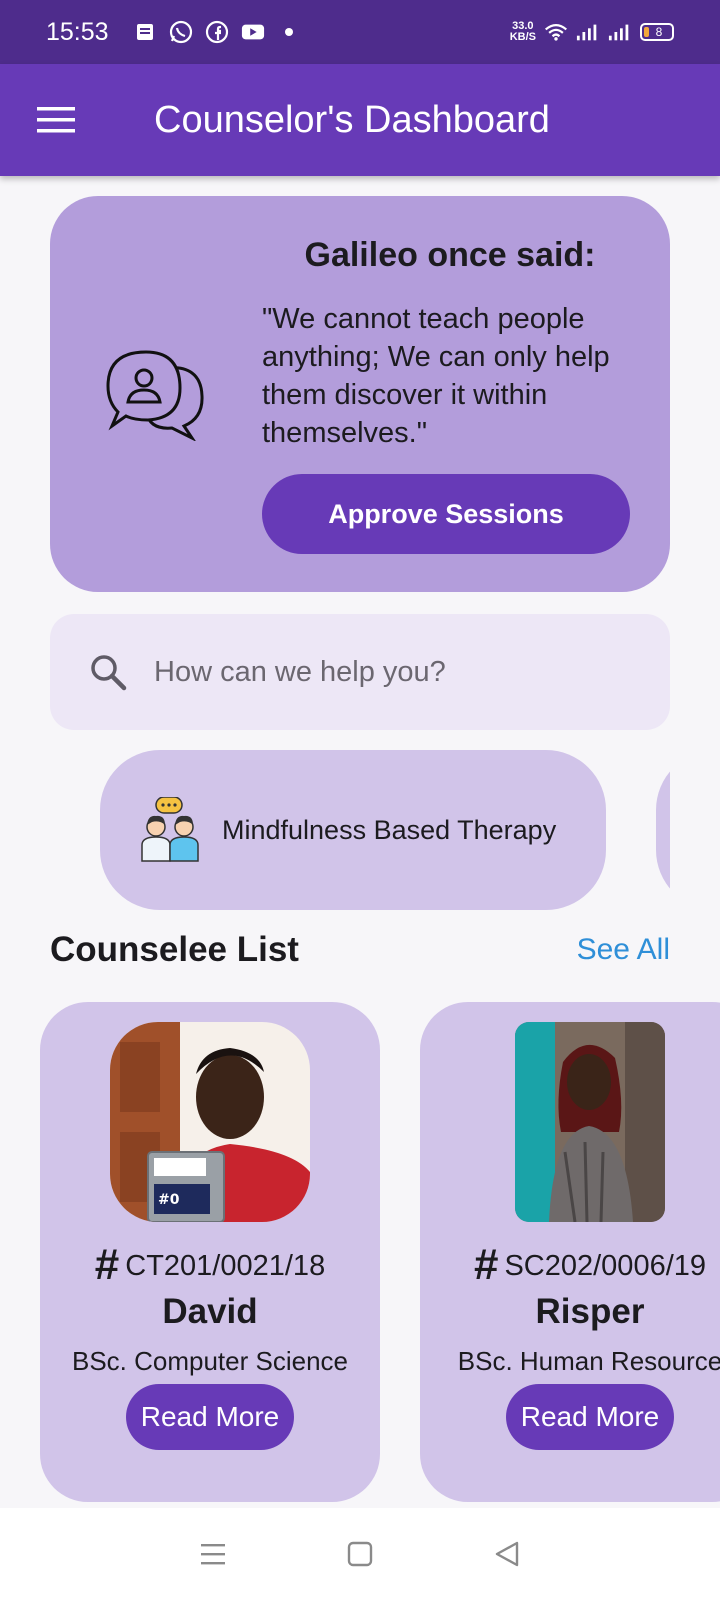 This screenshot has height=1600, width=720. Describe the element at coordinates (695, 830) in the screenshot. I see `carousel-edge` at that location.